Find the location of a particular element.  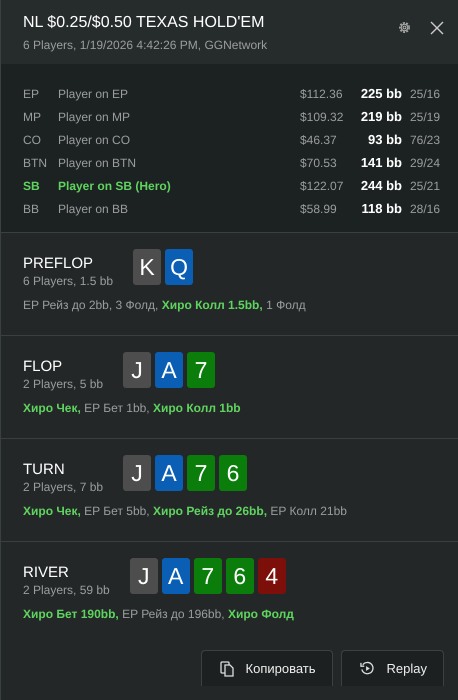

copy-icon is located at coordinates (227, 668).